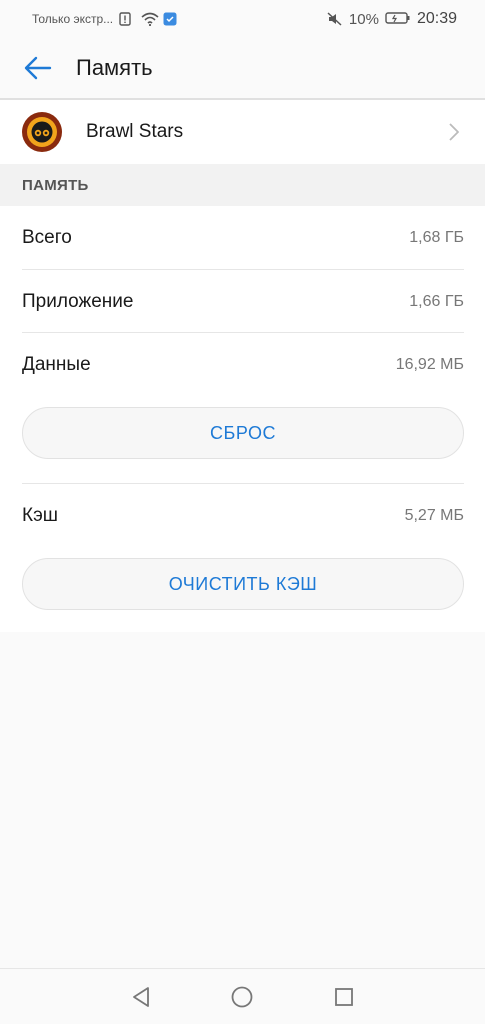 Image resolution: width=485 pixels, height=1024 pixels. I want to click on section-header-storage: ПАМЯТЬ, so click(242, 185).